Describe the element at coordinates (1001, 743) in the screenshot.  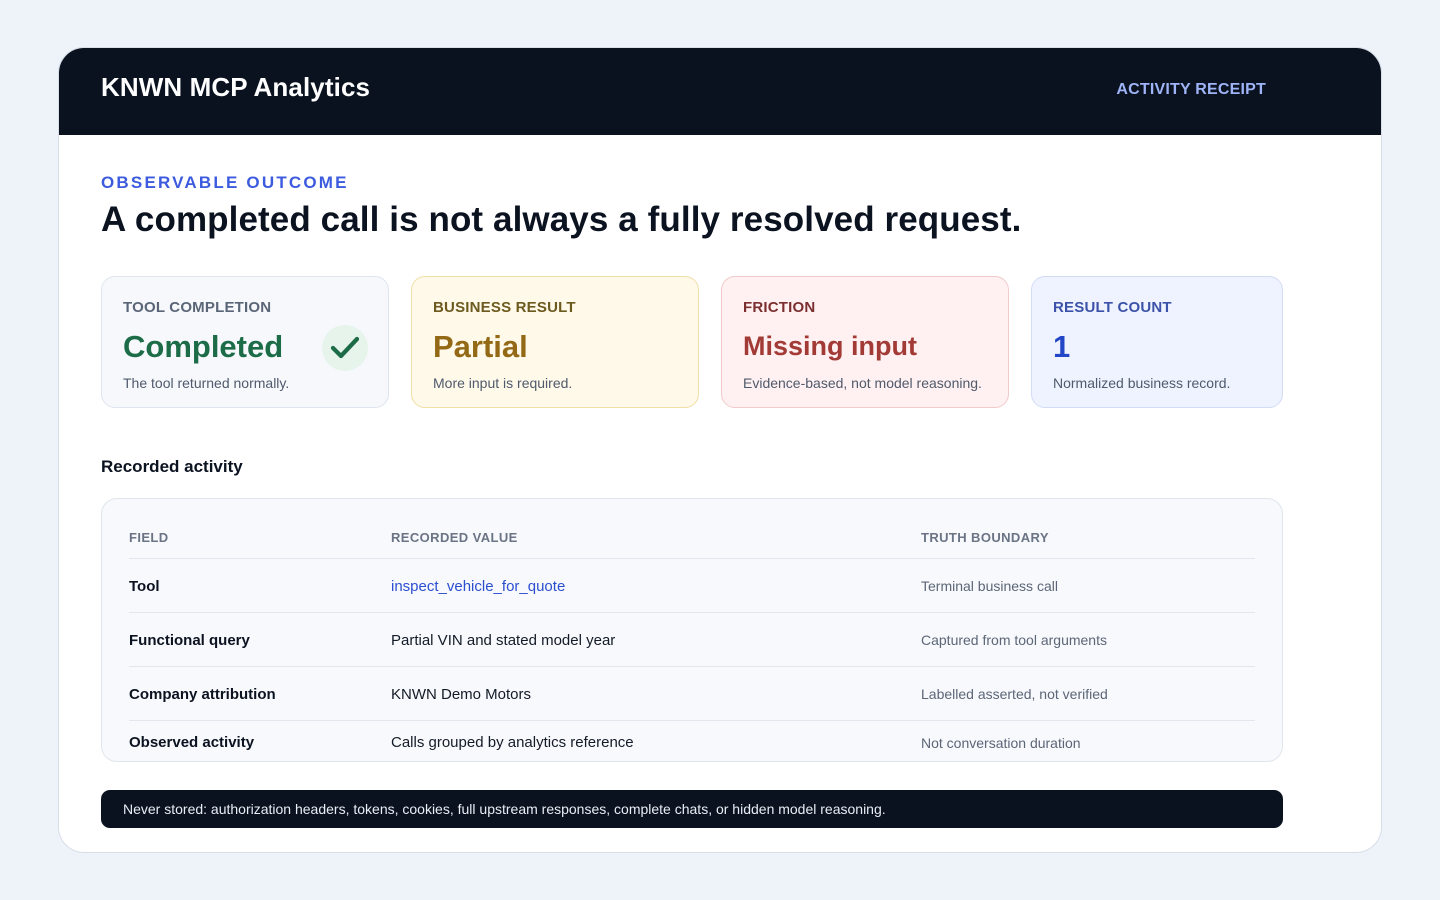
I see `row-boundary: Not conversation duration` at that location.